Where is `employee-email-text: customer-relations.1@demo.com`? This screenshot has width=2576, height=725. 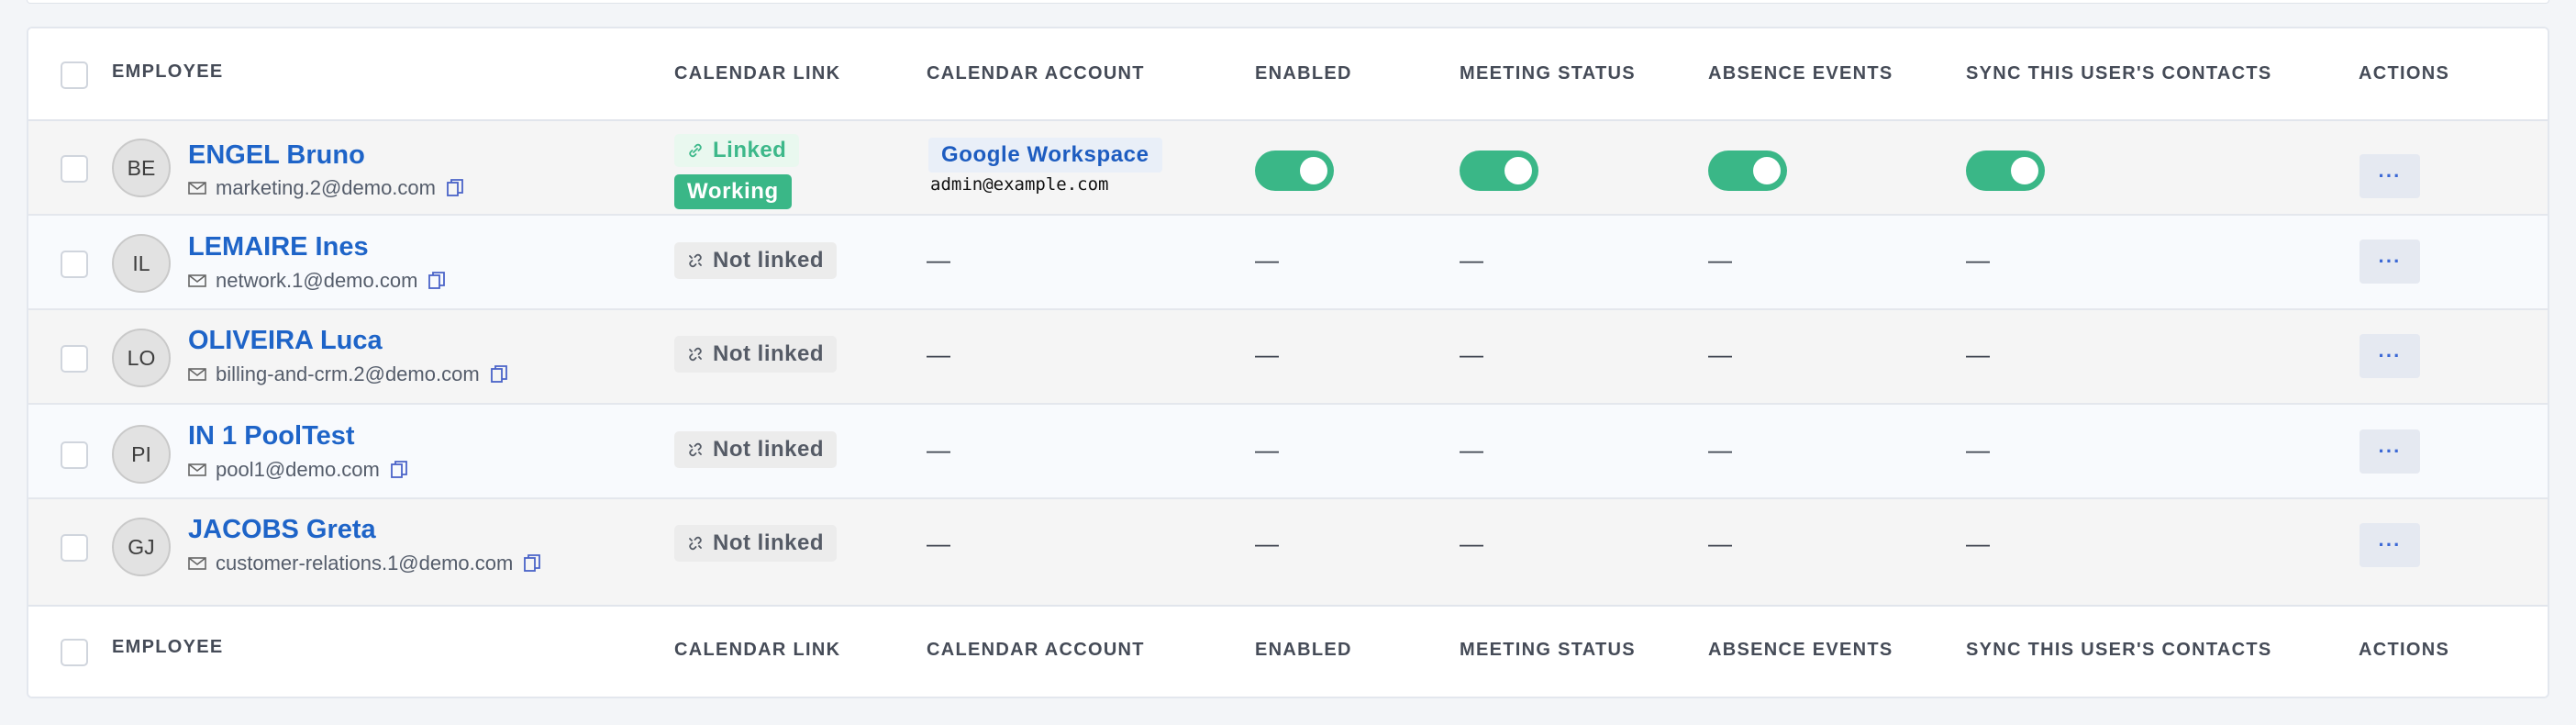 employee-email-text: customer-relations.1@demo.com is located at coordinates (365, 563).